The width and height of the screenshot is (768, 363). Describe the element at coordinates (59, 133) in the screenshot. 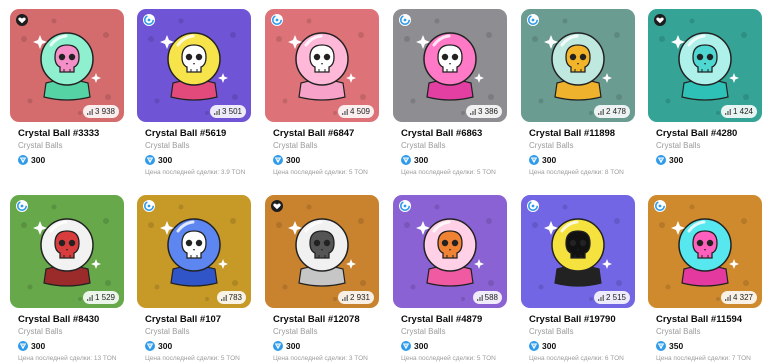

I see `gift-name: Crystal Ball #3333` at that location.